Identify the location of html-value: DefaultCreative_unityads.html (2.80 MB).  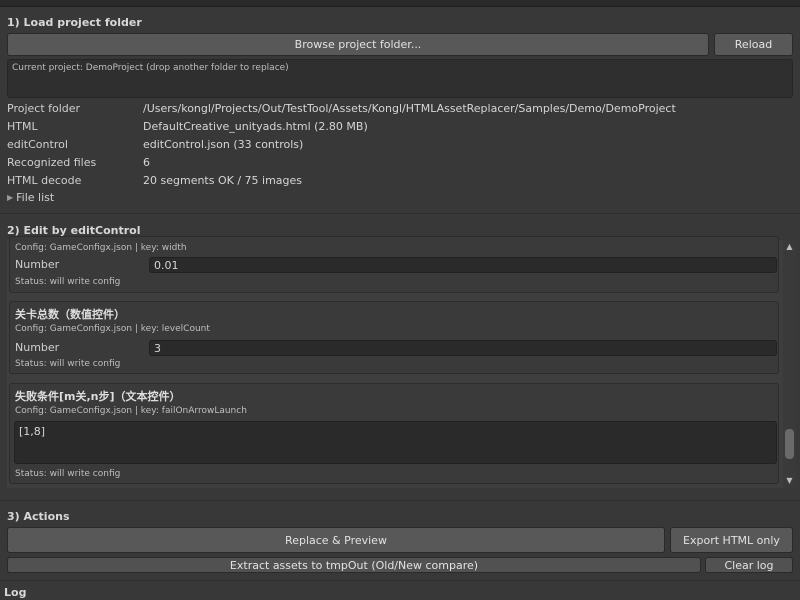
(255, 126).